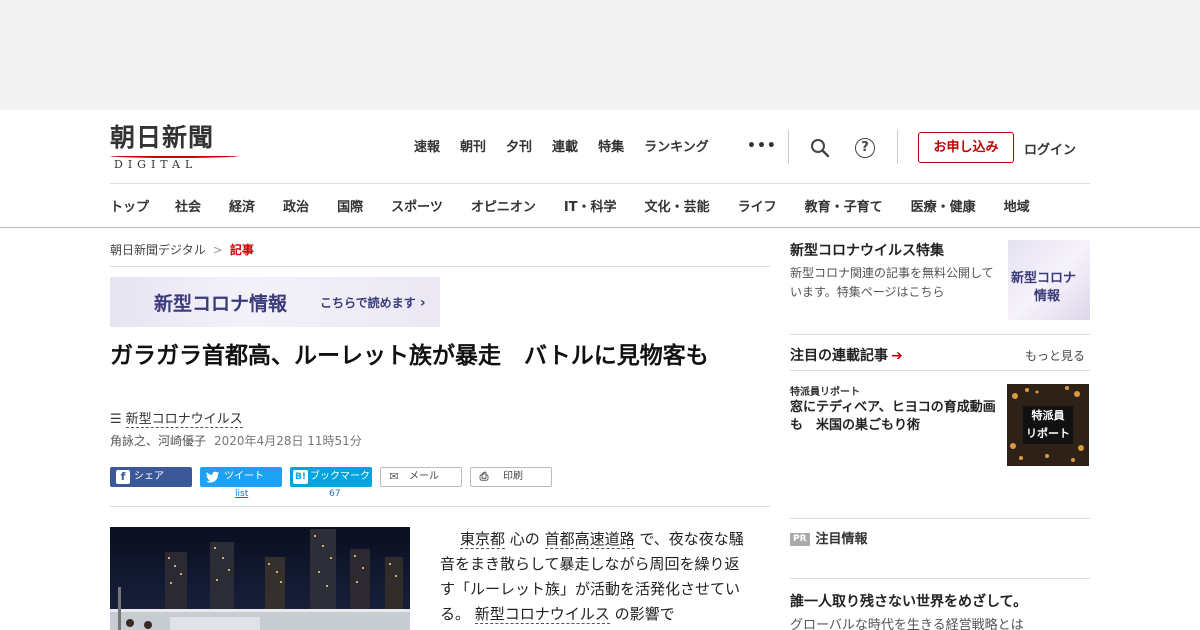  I want to click on article-headline: ガラガラ首都高、ルーレット族が暴走 バトルに見物客も, so click(409, 356).